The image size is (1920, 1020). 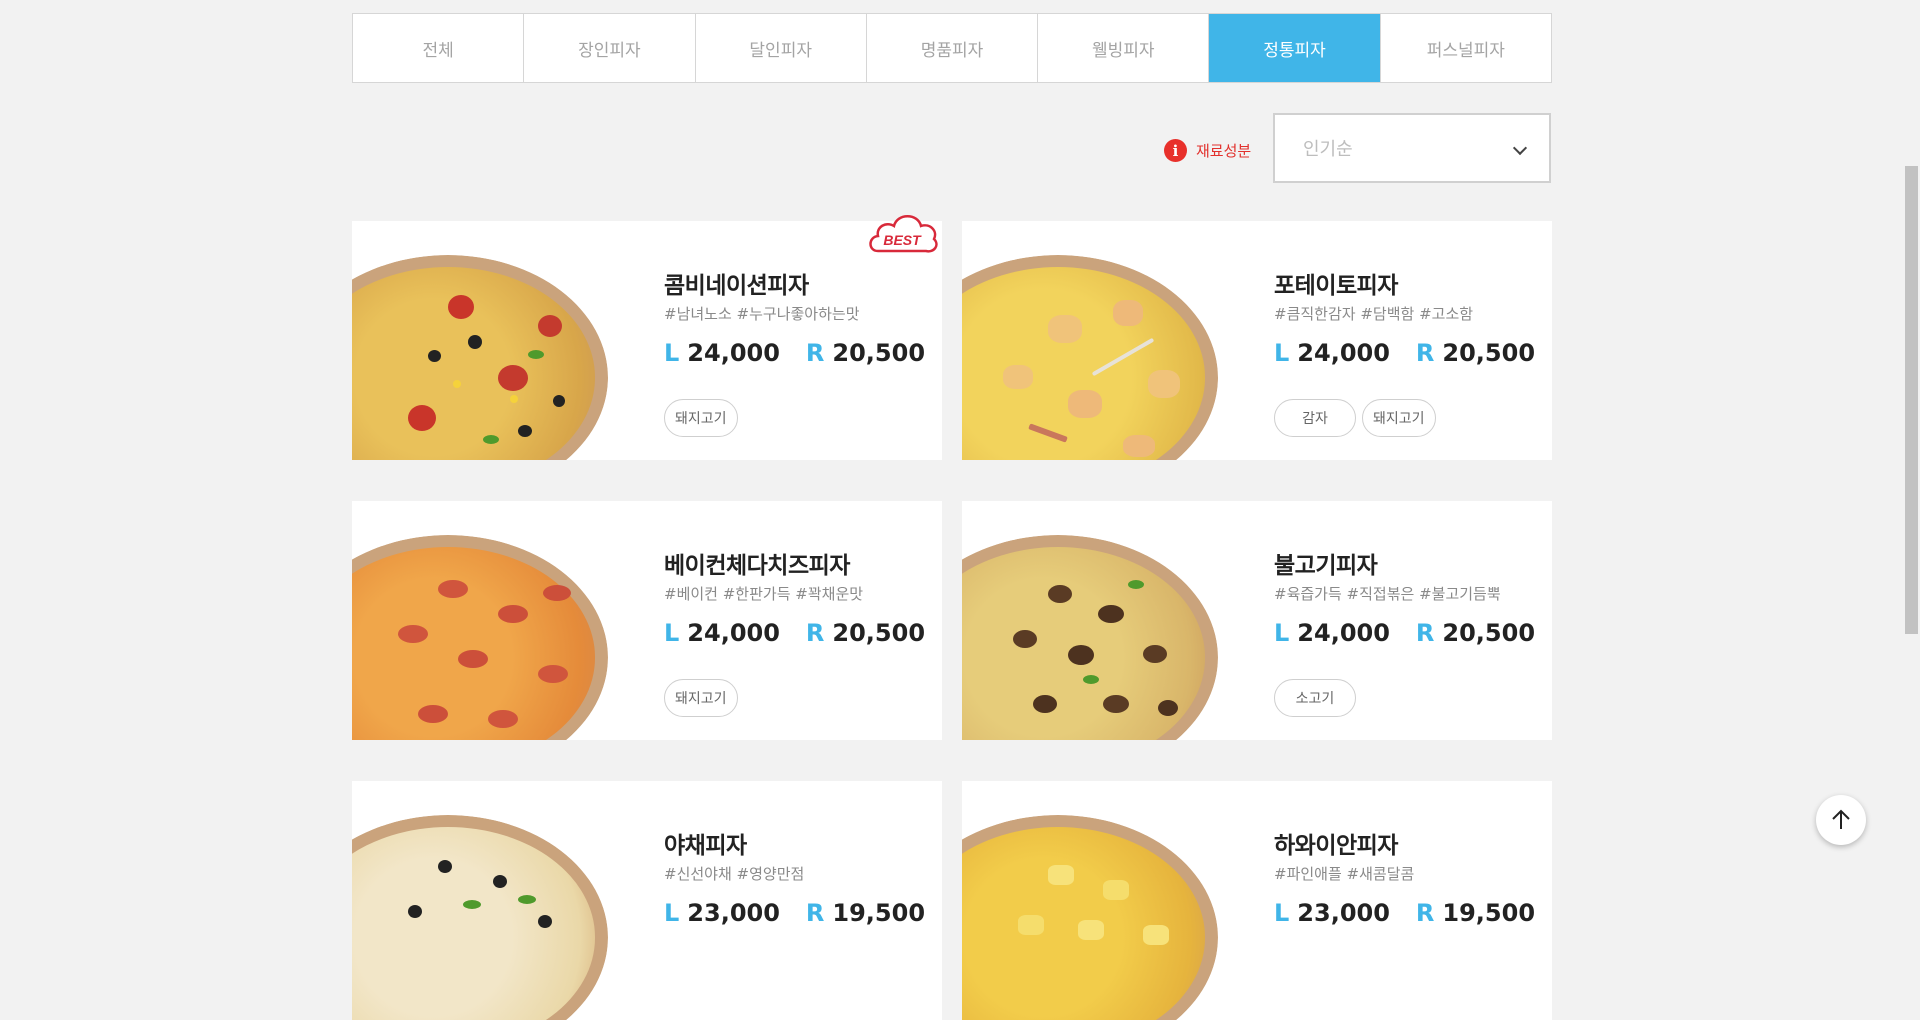 I want to click on tab-all: 전체, so click(x=439, y=48).